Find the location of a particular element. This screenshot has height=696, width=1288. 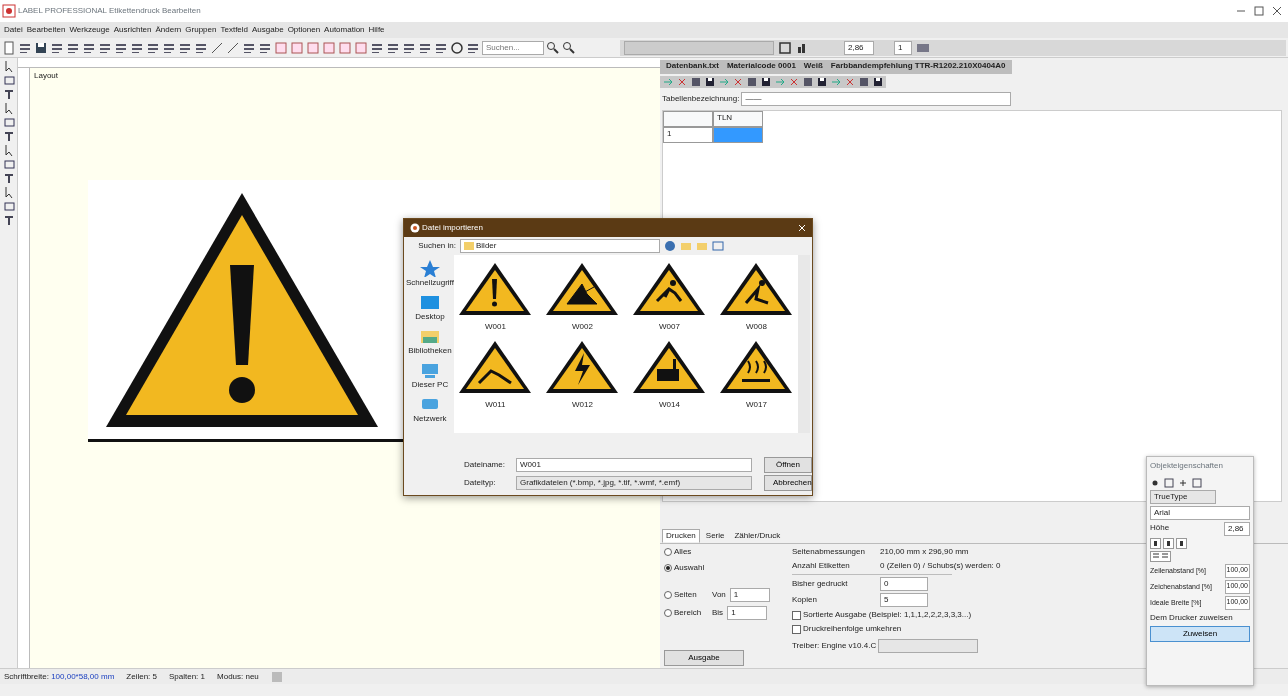

menu-item: Automation is located at coordinates (344, 30).